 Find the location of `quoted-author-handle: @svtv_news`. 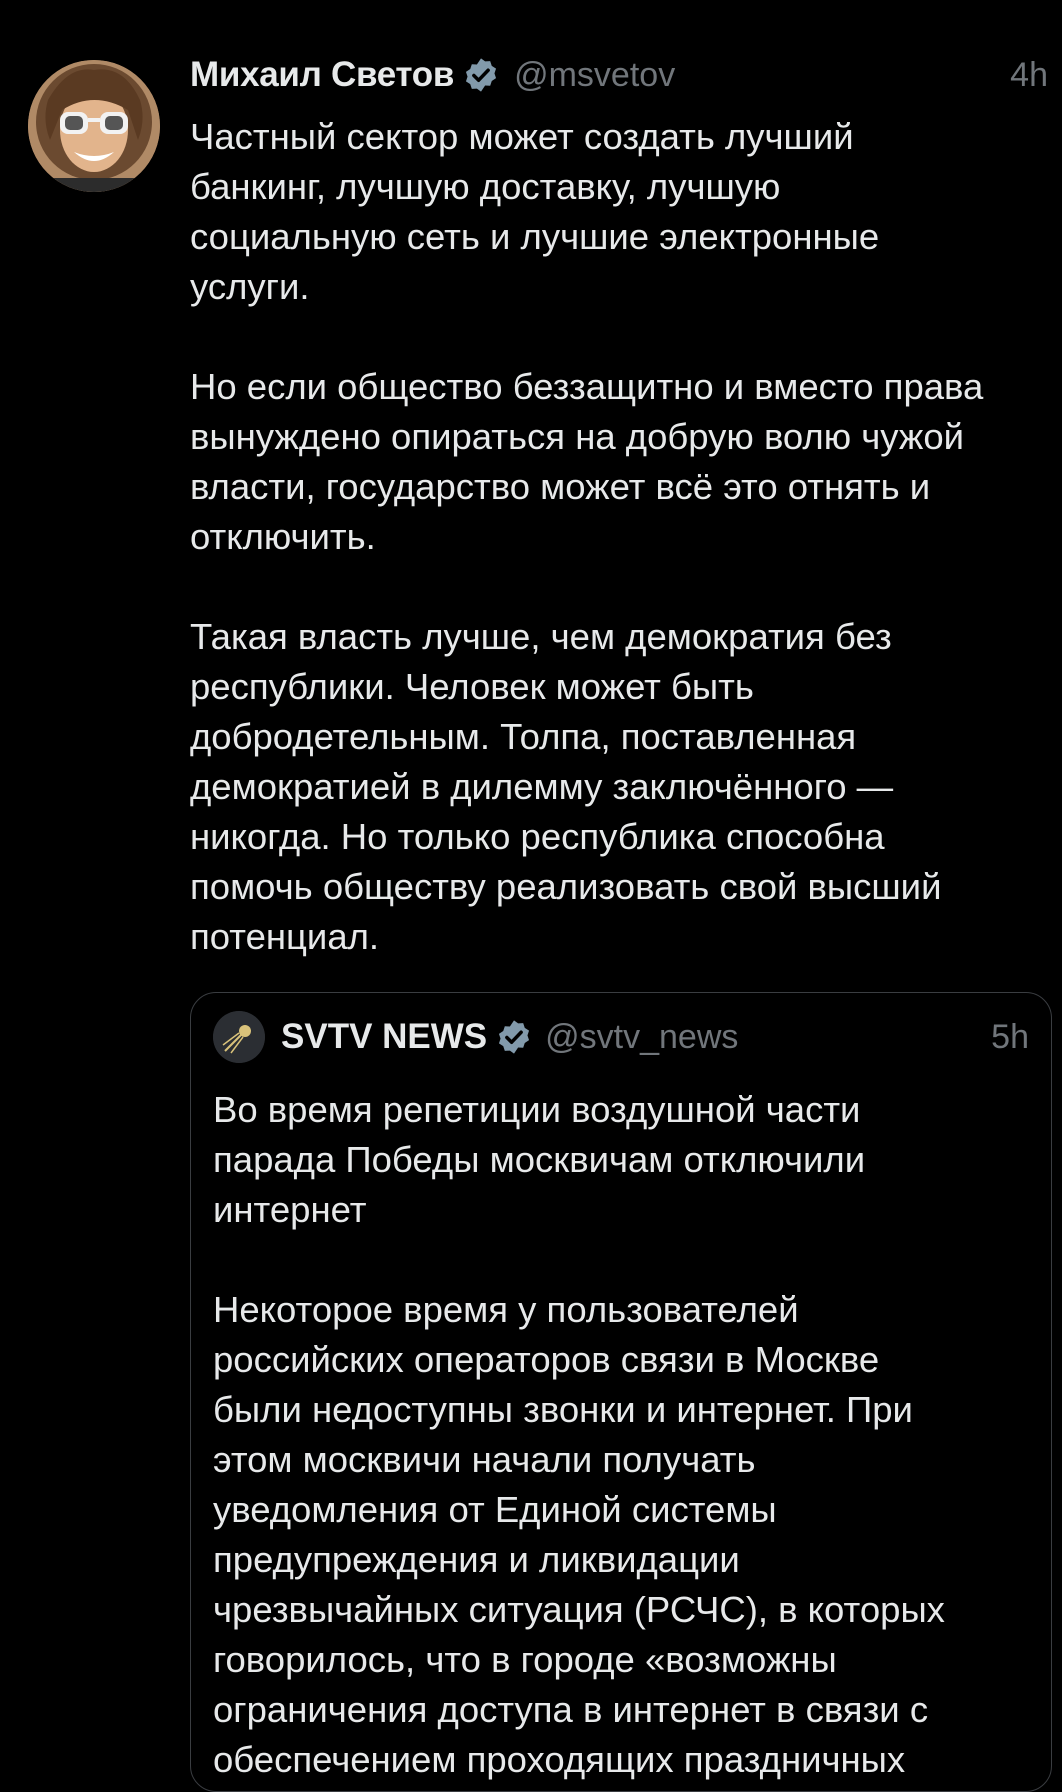

quoted-author-handle: @svtv_news is located at coordinates (641, 1037).